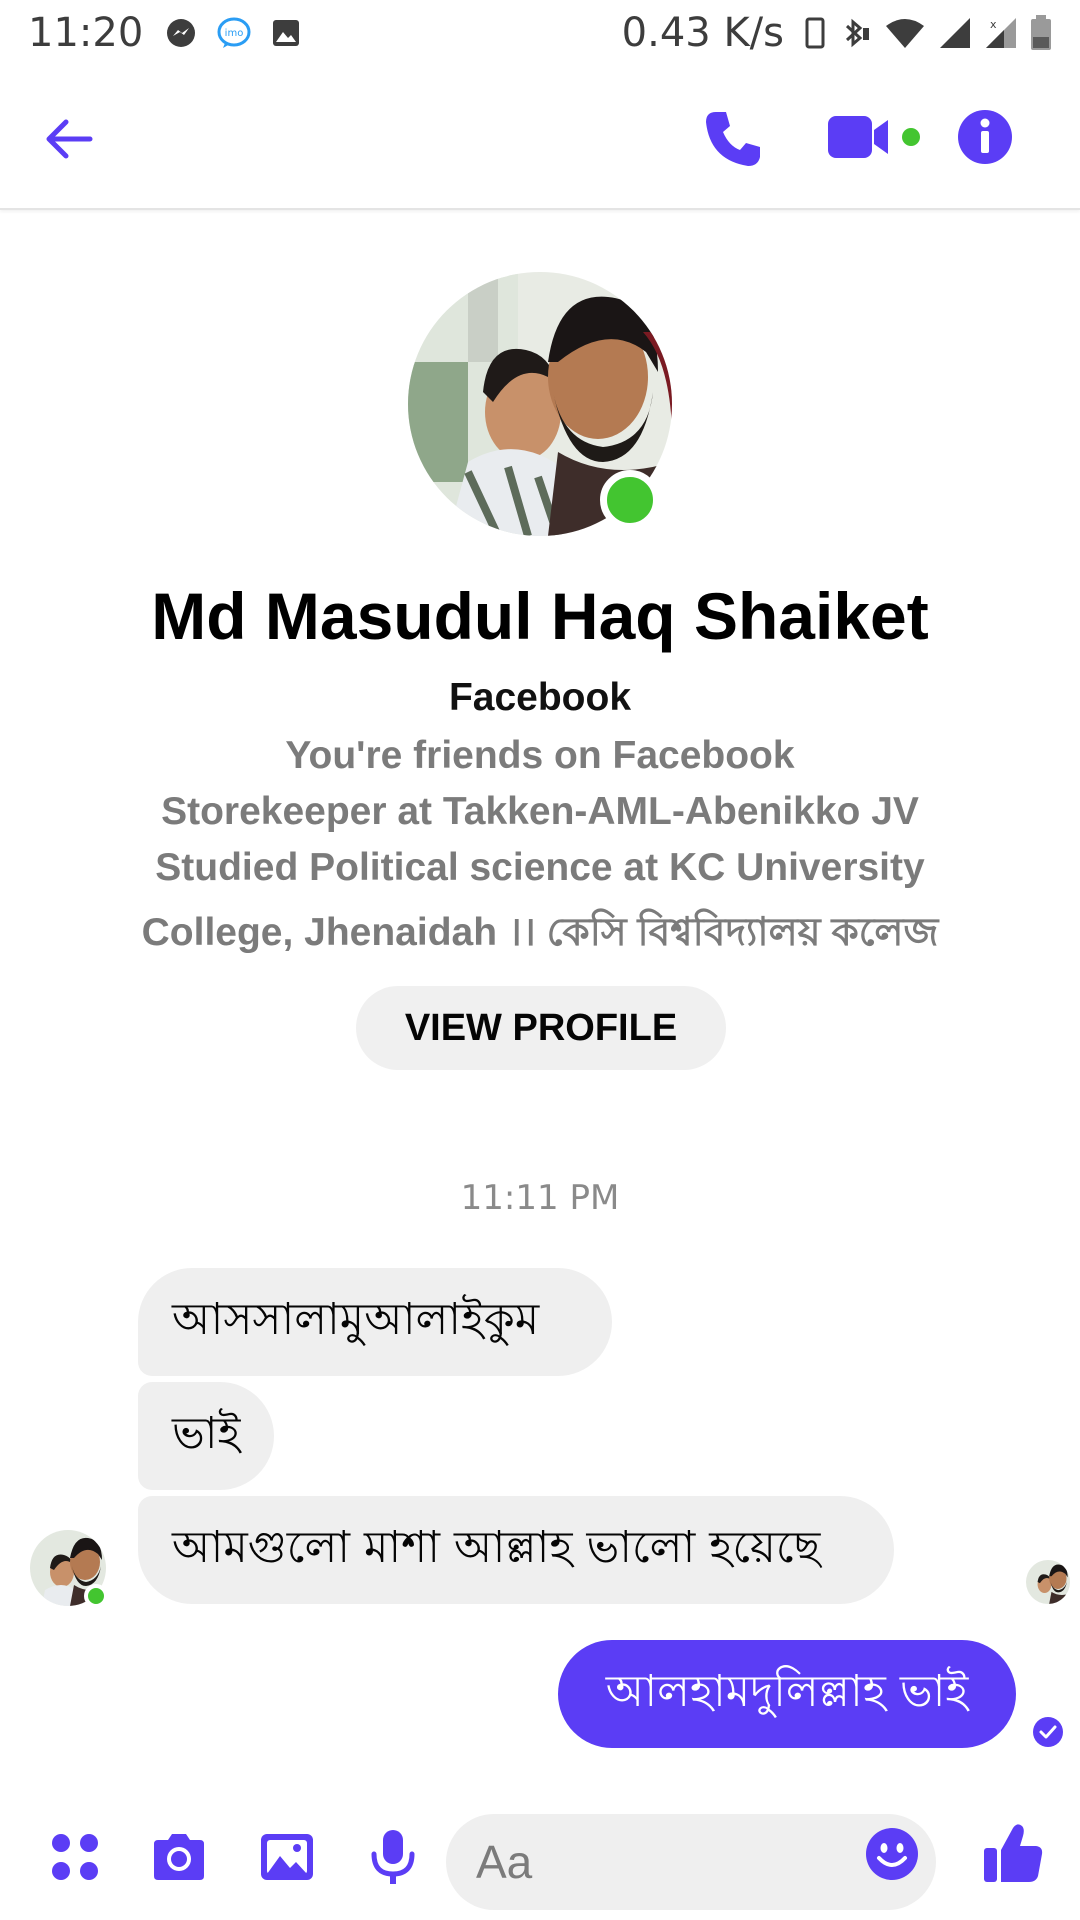 Image resolution: width=1080 pixels, height=1920 pixels. Describe the element at coordinates (993, 24) in the screenshot. I see `svg-text: x` at that location.